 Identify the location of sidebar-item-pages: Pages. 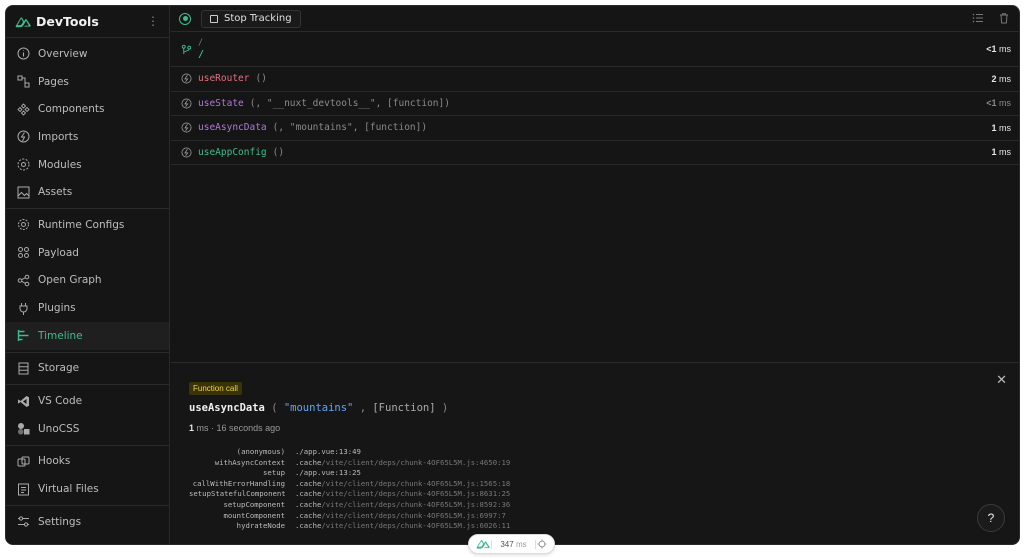
(87, 82).